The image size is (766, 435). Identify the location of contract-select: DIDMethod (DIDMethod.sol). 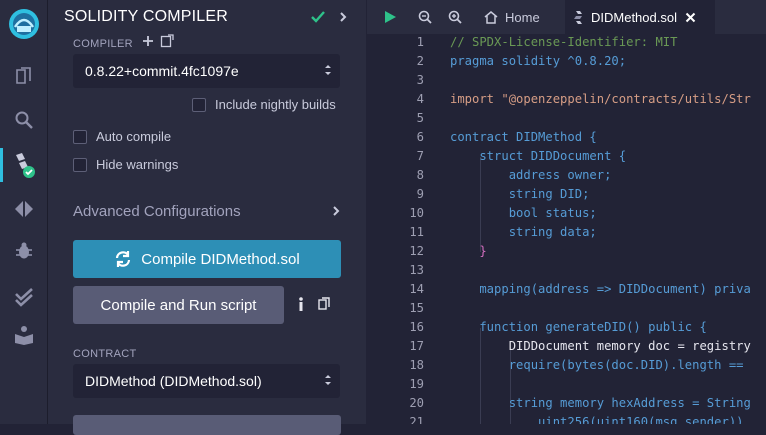
(206, 381).